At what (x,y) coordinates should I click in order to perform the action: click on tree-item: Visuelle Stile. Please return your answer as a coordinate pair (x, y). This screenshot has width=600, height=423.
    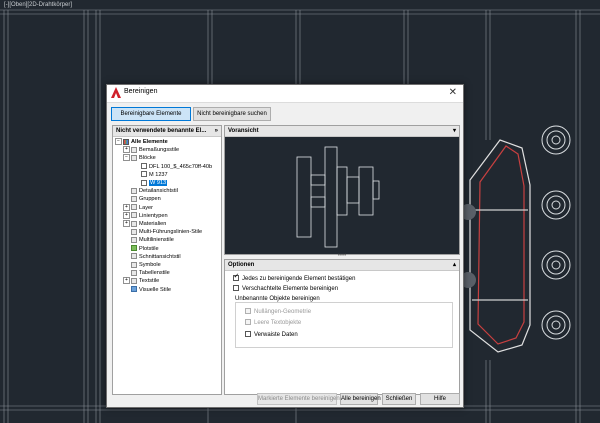
    Looking at the image, I should click on (147, 290).